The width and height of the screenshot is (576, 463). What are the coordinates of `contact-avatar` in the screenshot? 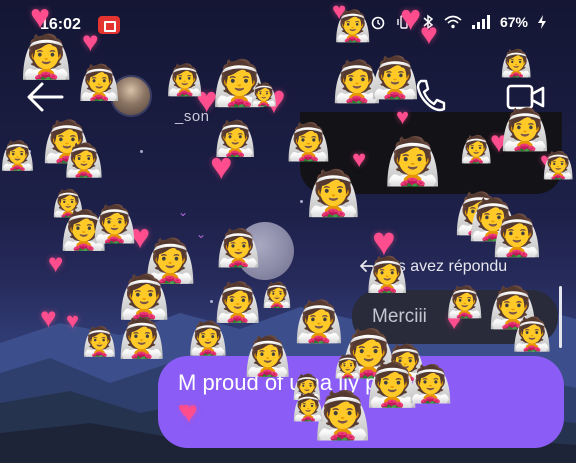 It's located at (131, 96).